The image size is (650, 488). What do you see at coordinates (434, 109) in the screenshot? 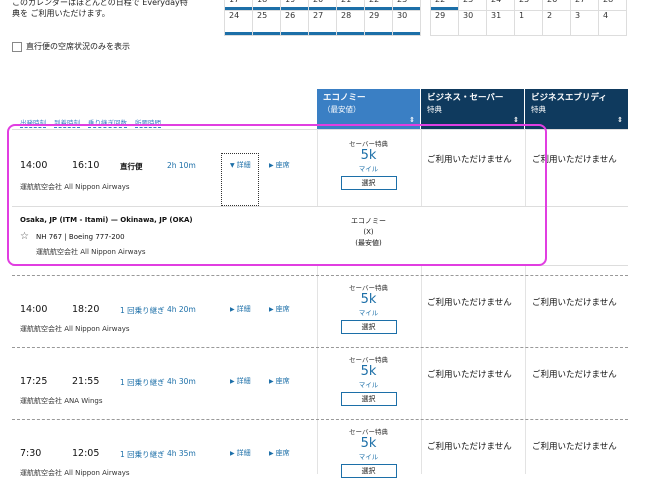
I see `fare-header-sub: 特典` at bounding box center [434, 109].